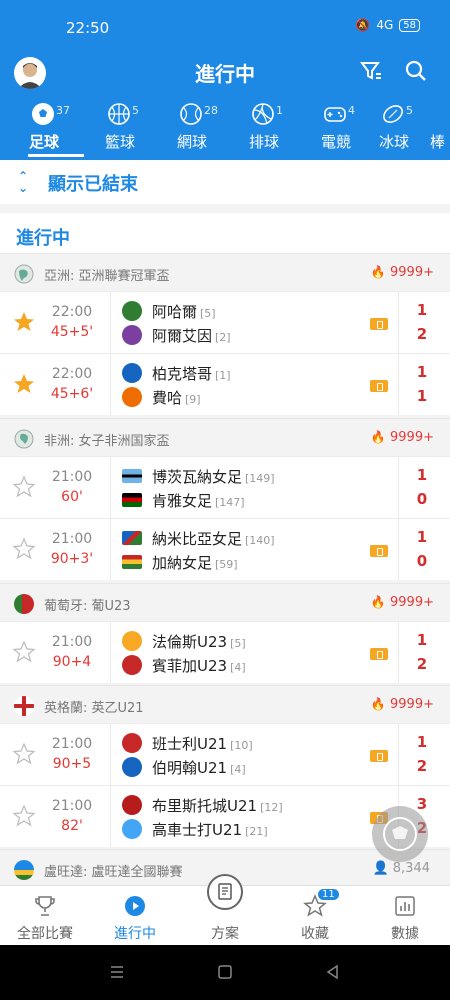 The width and height of the screenshot is (450, 1000). Describe the element at coordinates (315, 916) in the screenshot. I see `nav-favorites: 11 收藏` at that location.